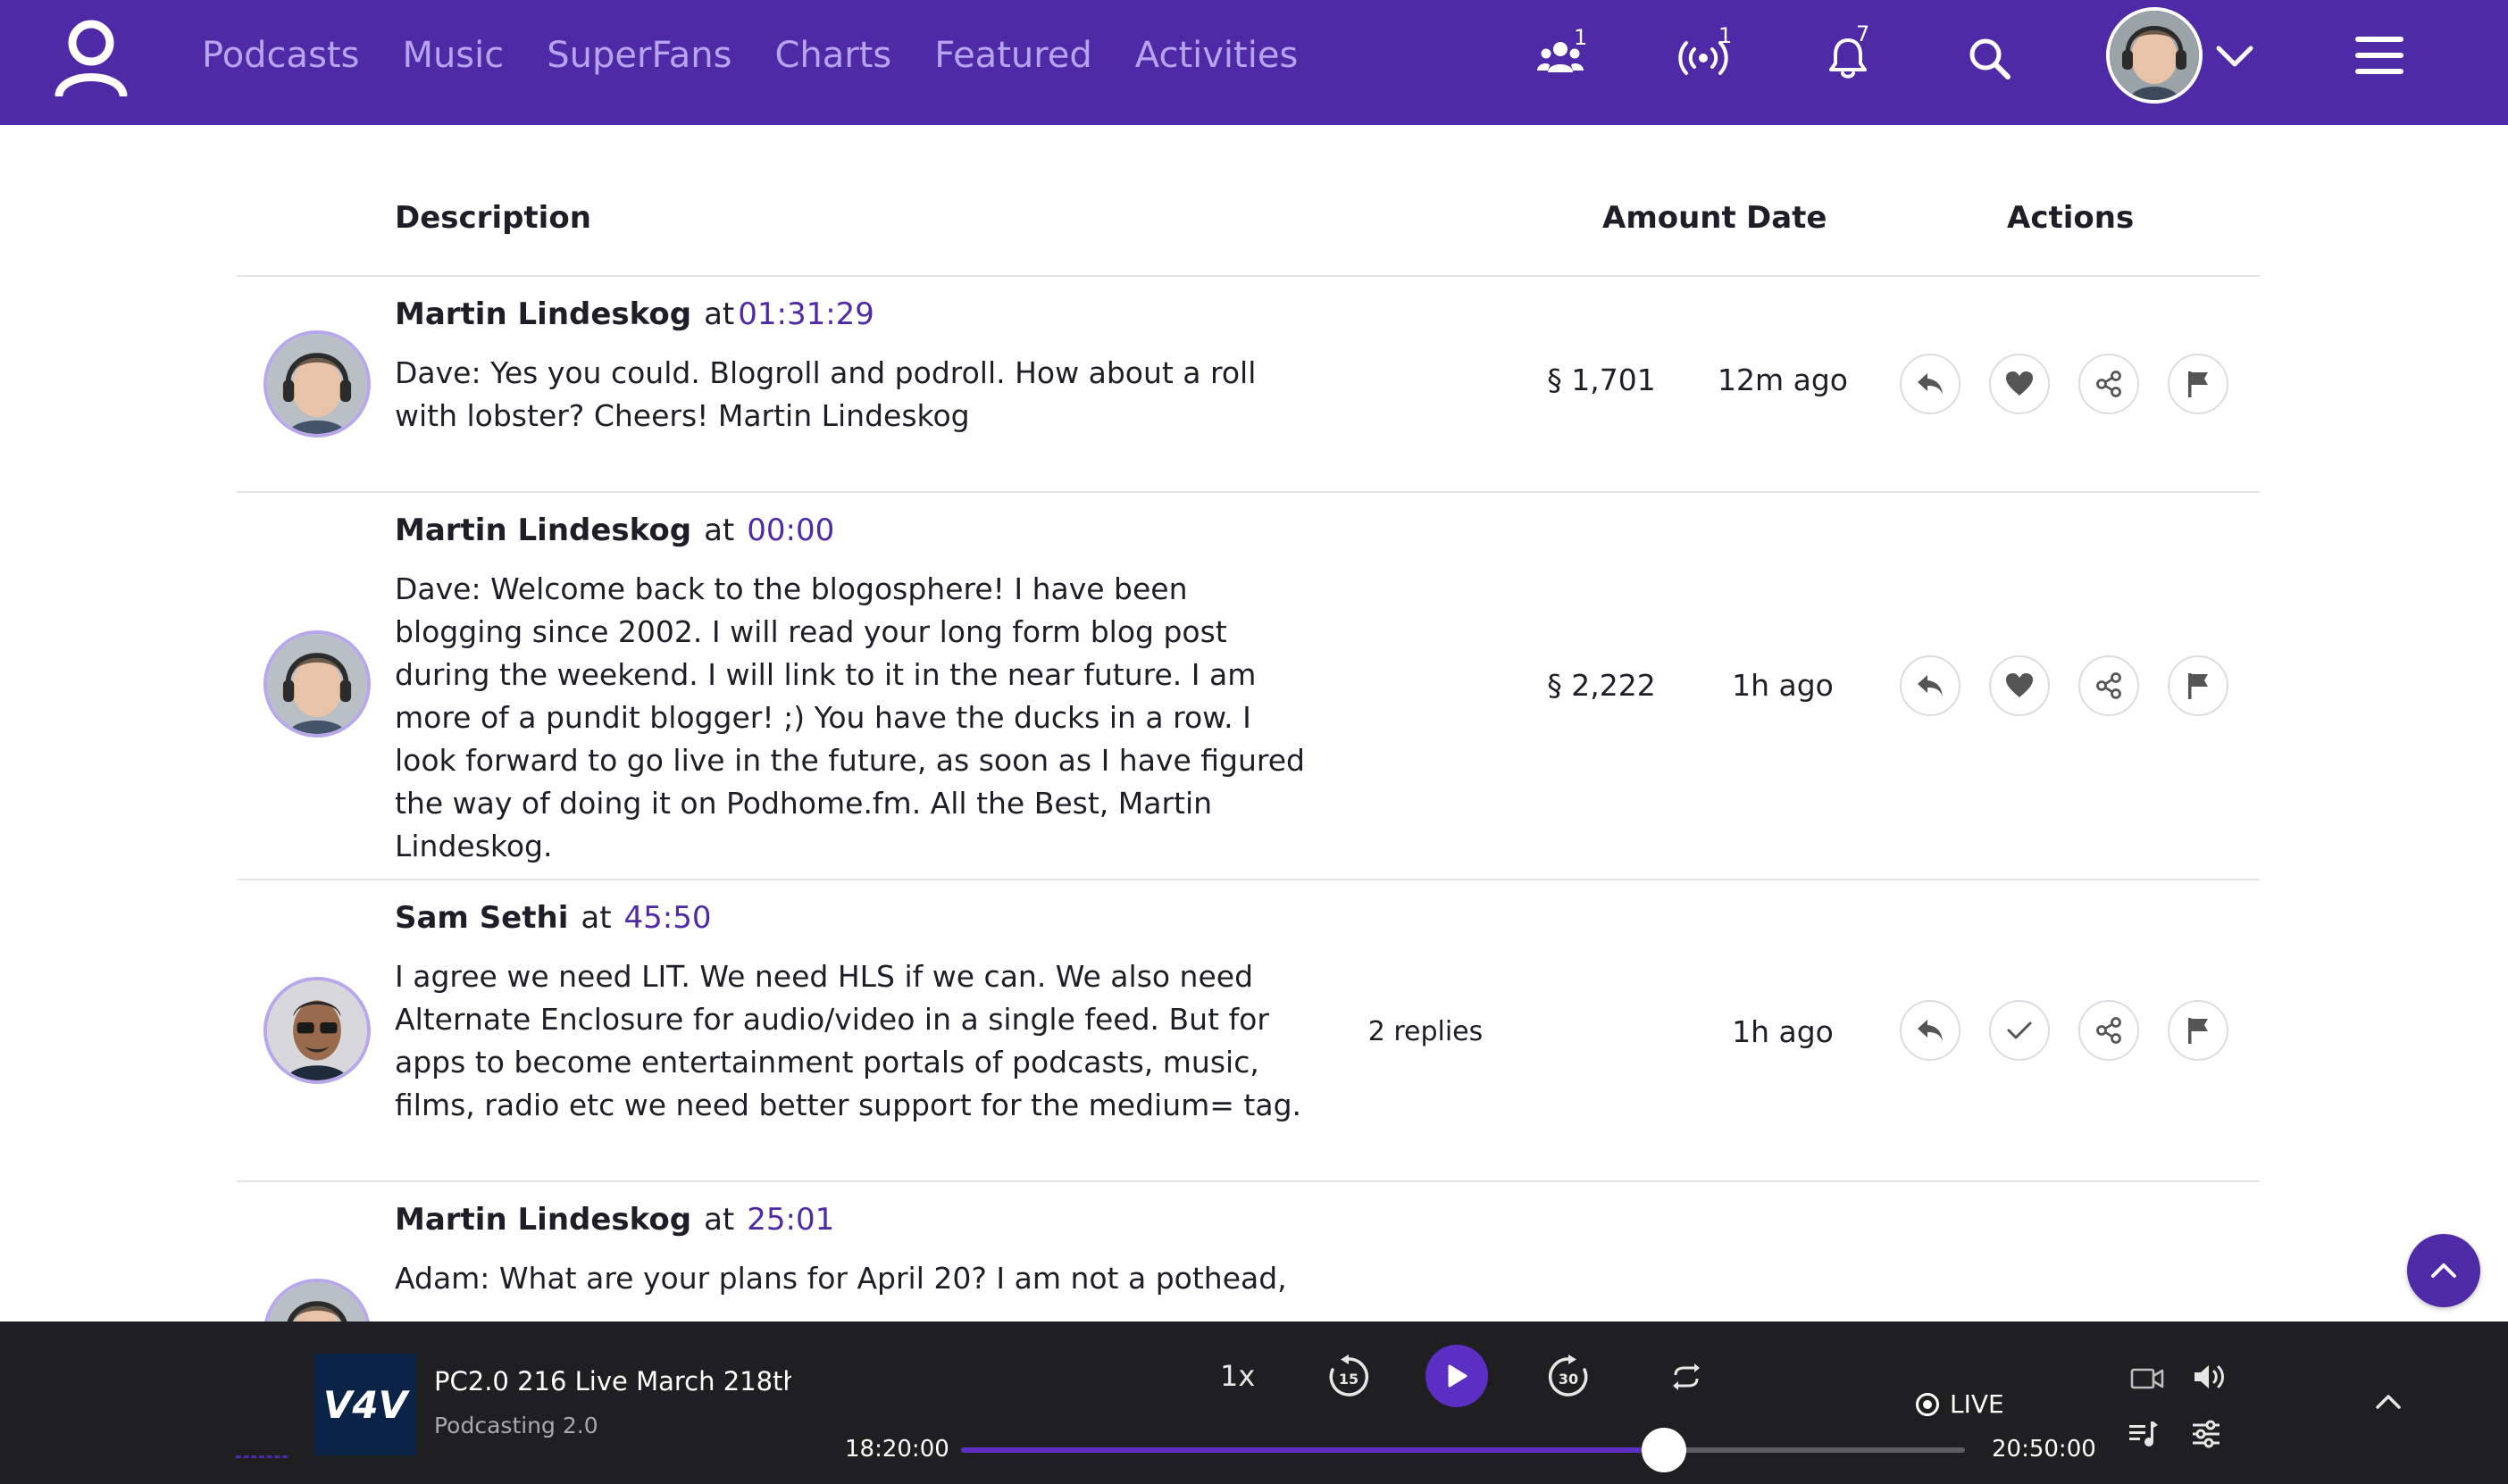 The height and width of the screenshot is (1484, 2508). What do you see at coordinates (1248, 201) in the screenshot?
I see `table-header: Description Amount Date Actions` at bounding box center [1248, 201].